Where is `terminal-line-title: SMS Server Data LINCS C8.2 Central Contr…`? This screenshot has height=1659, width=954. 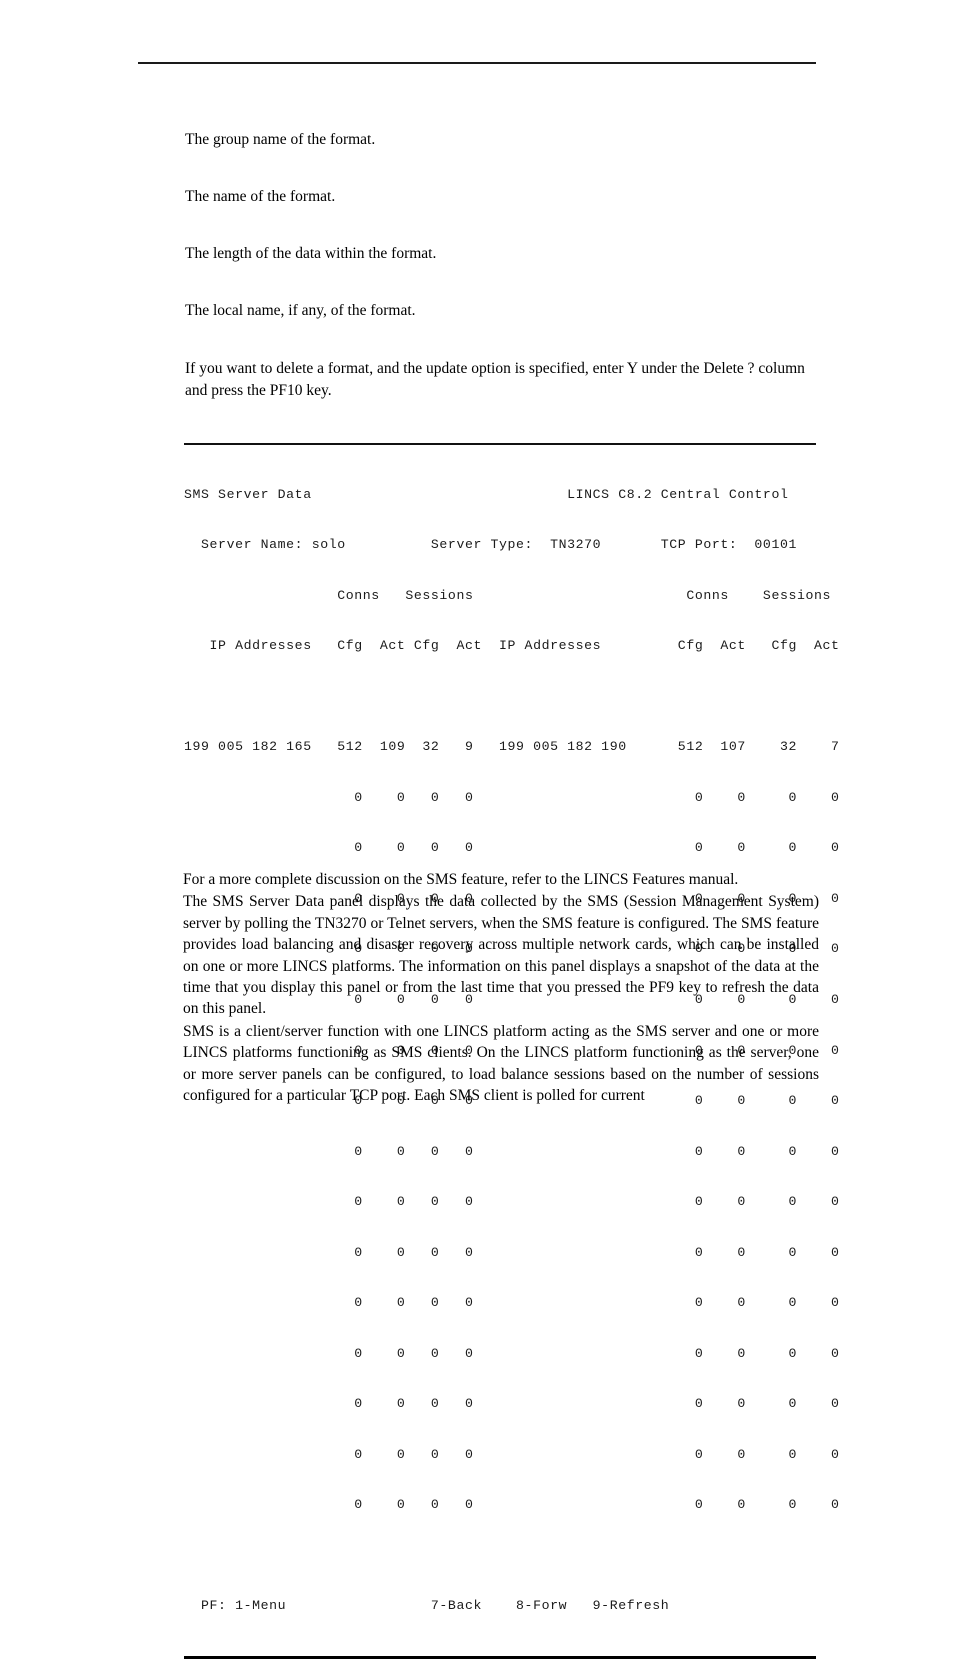
terminal-line-title: SMS Server Data LINCS C8.2 Central Contr… is located at coordinates (486, 494).